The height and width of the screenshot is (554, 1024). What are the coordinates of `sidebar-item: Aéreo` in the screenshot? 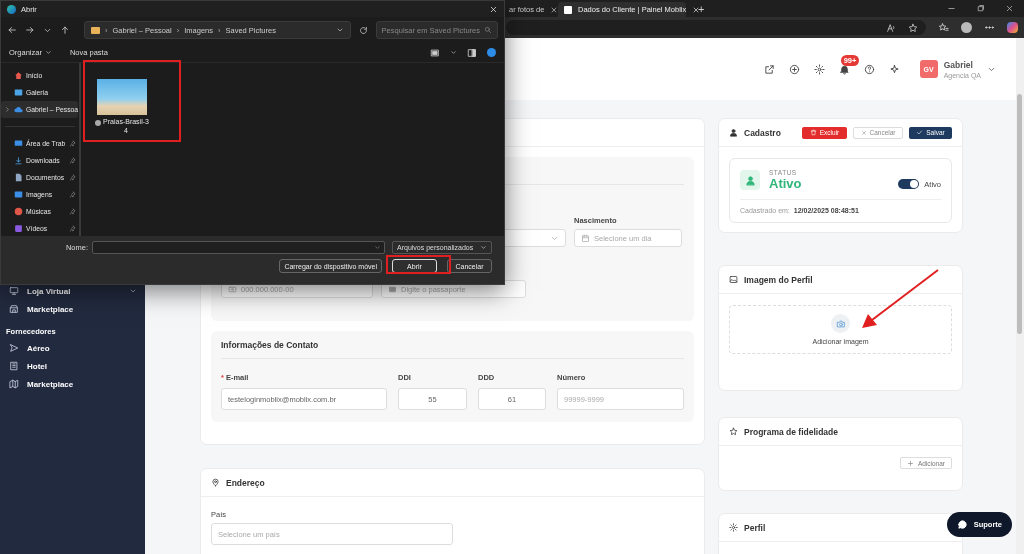 It's located at (72, 348).